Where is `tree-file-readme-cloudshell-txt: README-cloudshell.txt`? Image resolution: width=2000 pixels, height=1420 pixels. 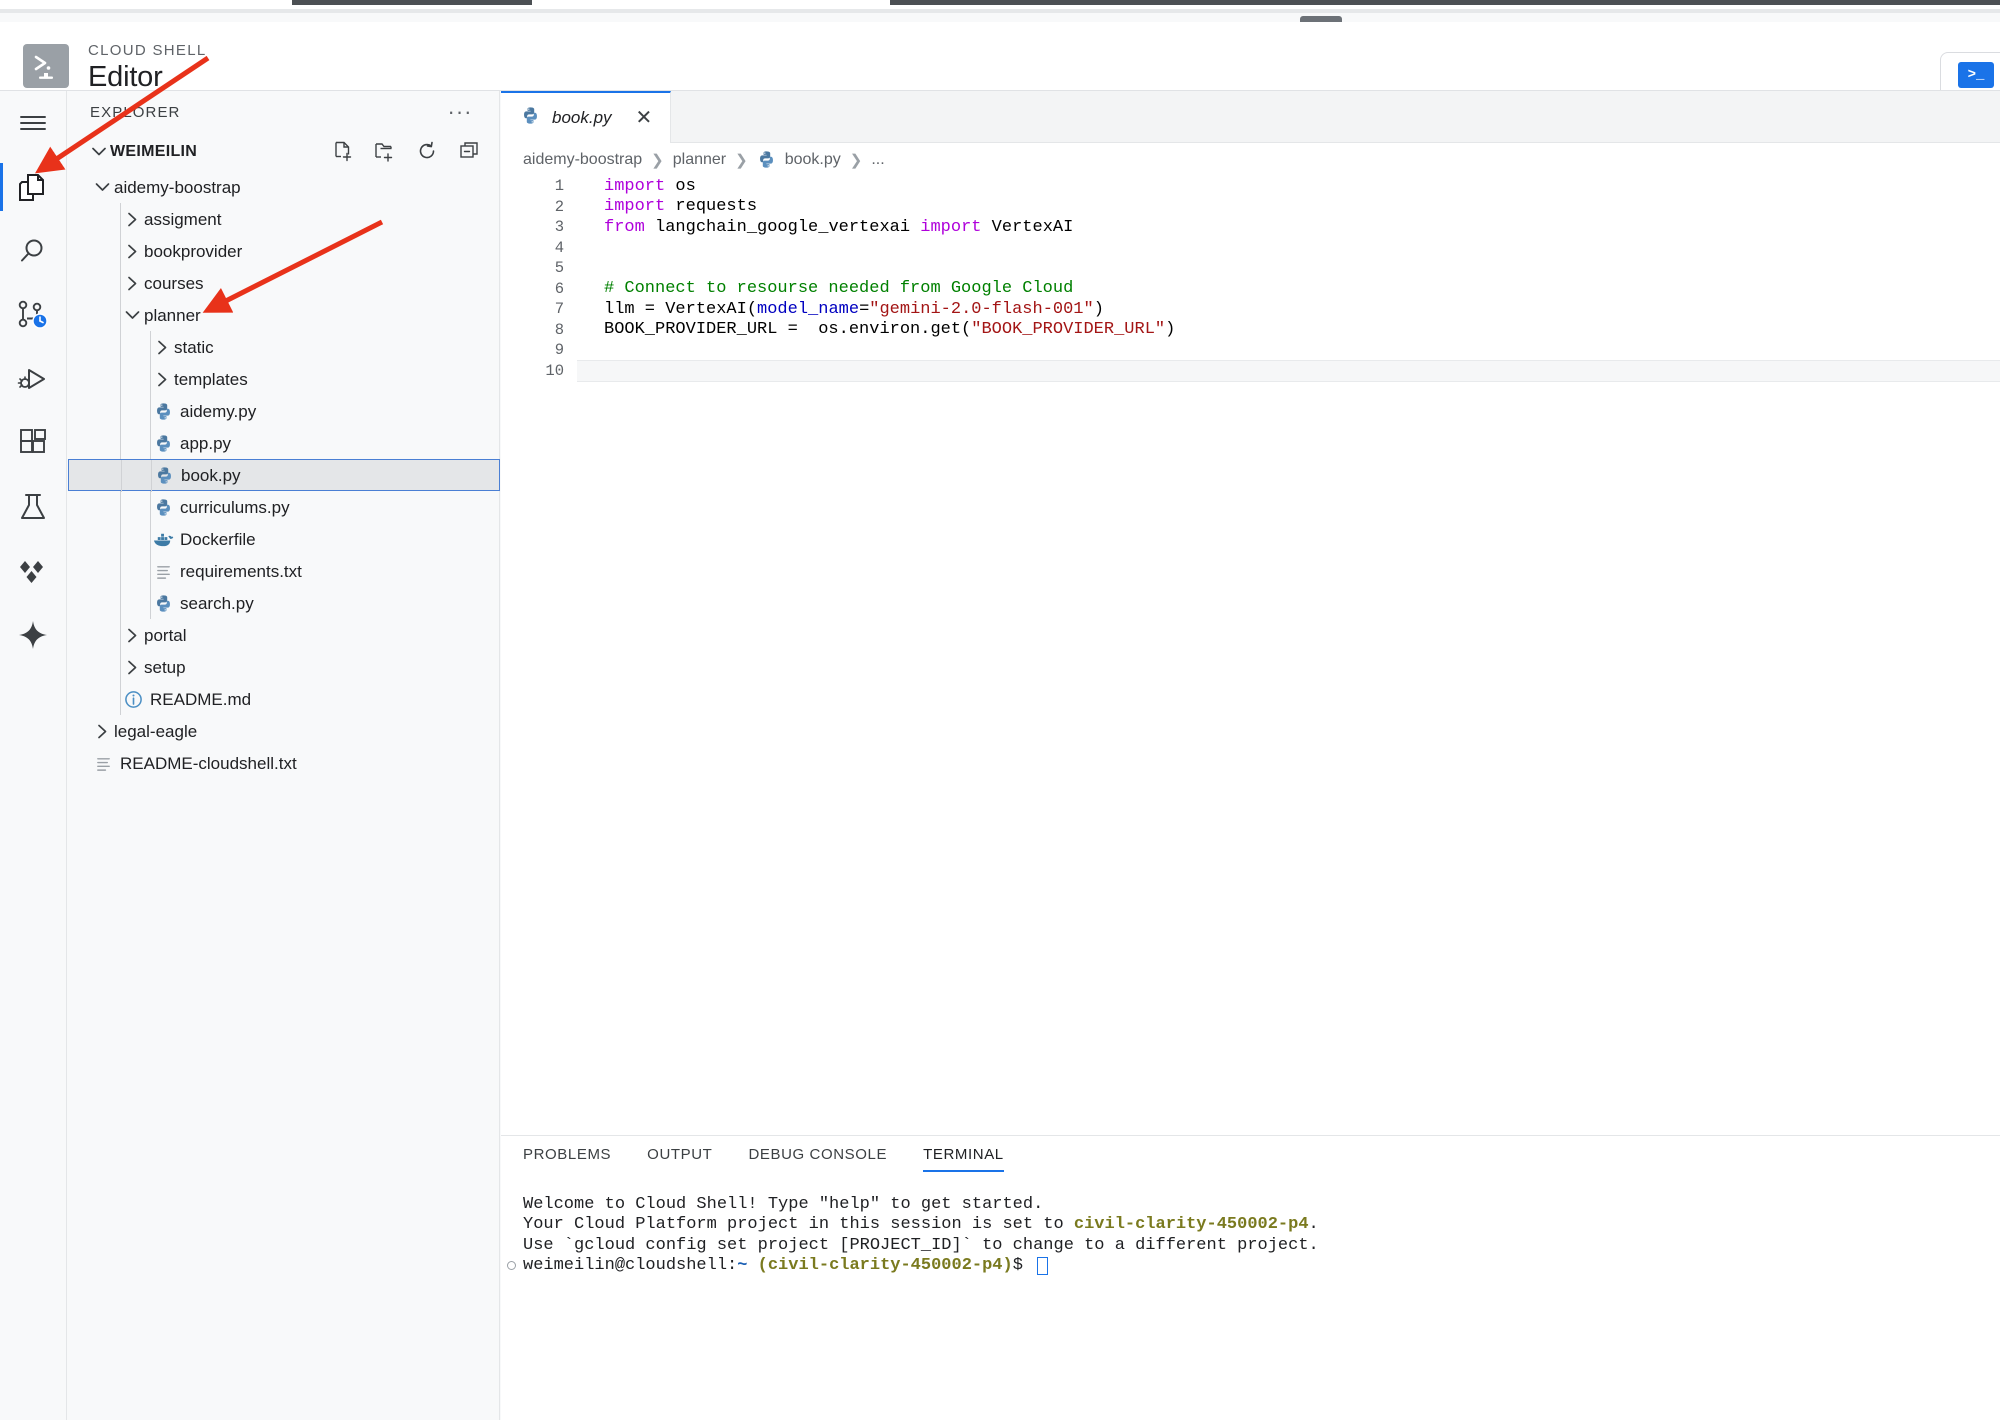
tree-file-readme-cloudshell-txt: README-cloudshell.txt is located at coordinates (284, 763).